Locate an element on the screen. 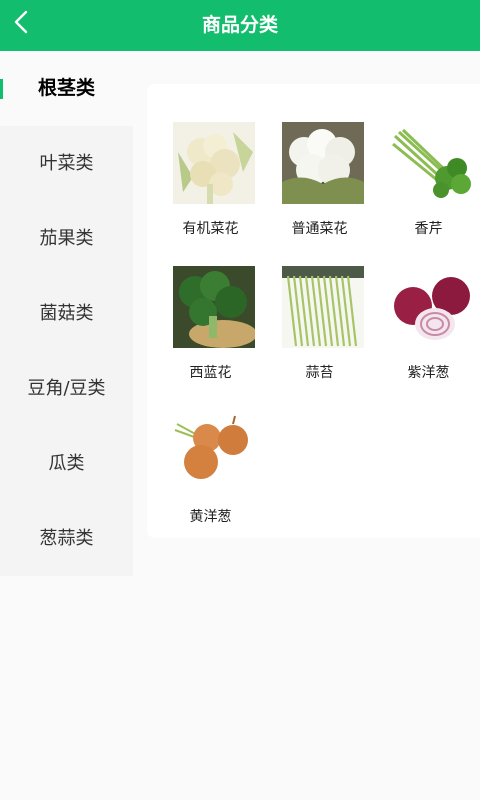 This screenshot has width=480, height=800. product-name: 有机菜花 is located at coordinates (210, 229).